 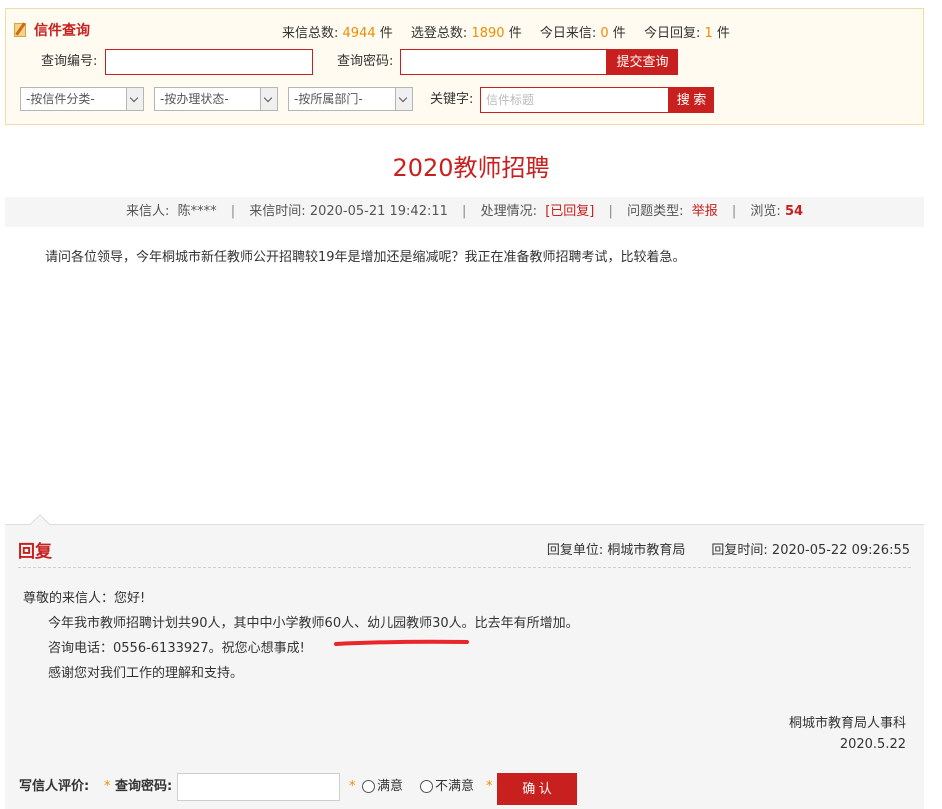 What do you see at coordinates (60, 99) in the screenshot?
I see `category-select-value: -按信件分类-` at bounding box center [60, 99].